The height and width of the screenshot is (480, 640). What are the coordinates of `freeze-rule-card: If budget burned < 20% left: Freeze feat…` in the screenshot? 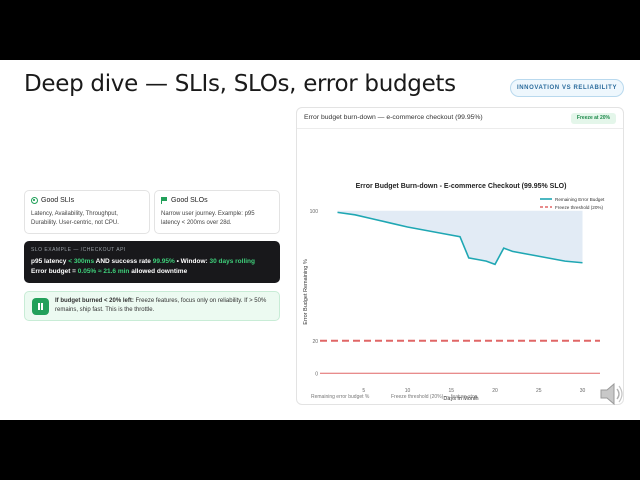 It's located at (152, 306).